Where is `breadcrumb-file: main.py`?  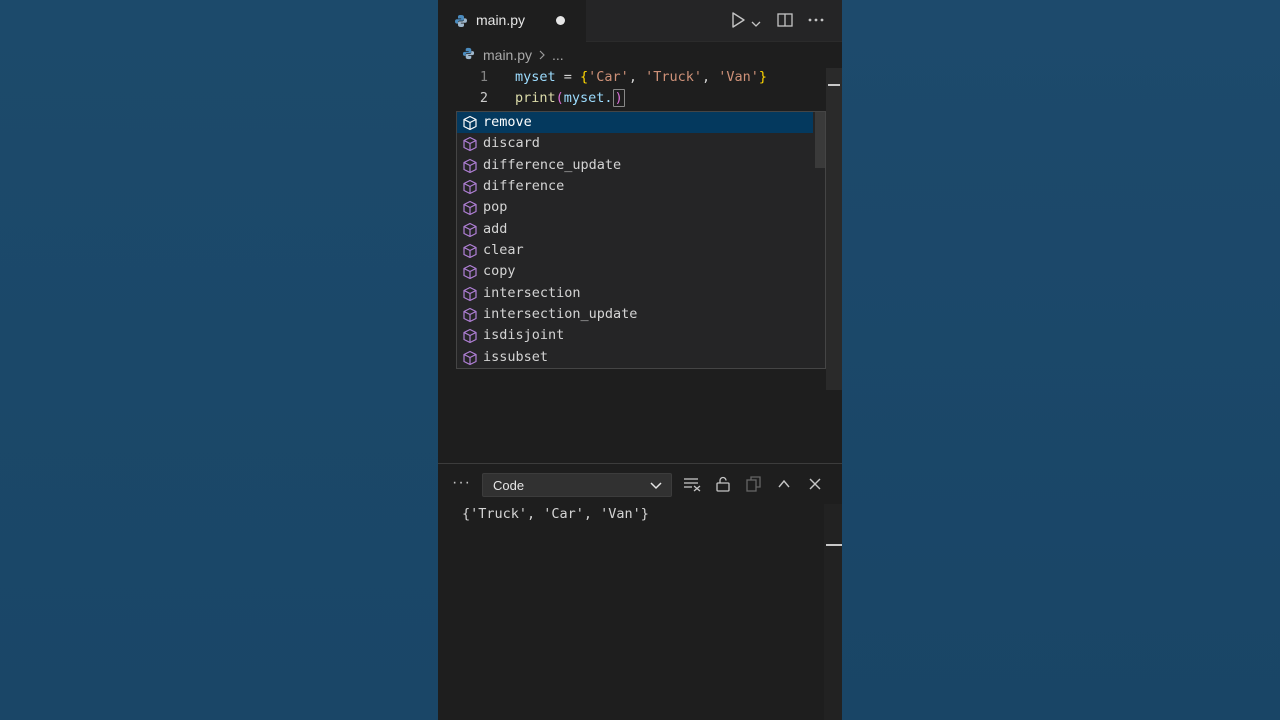 breadcrumb-file: main.py is located at coordinates (507, 55).